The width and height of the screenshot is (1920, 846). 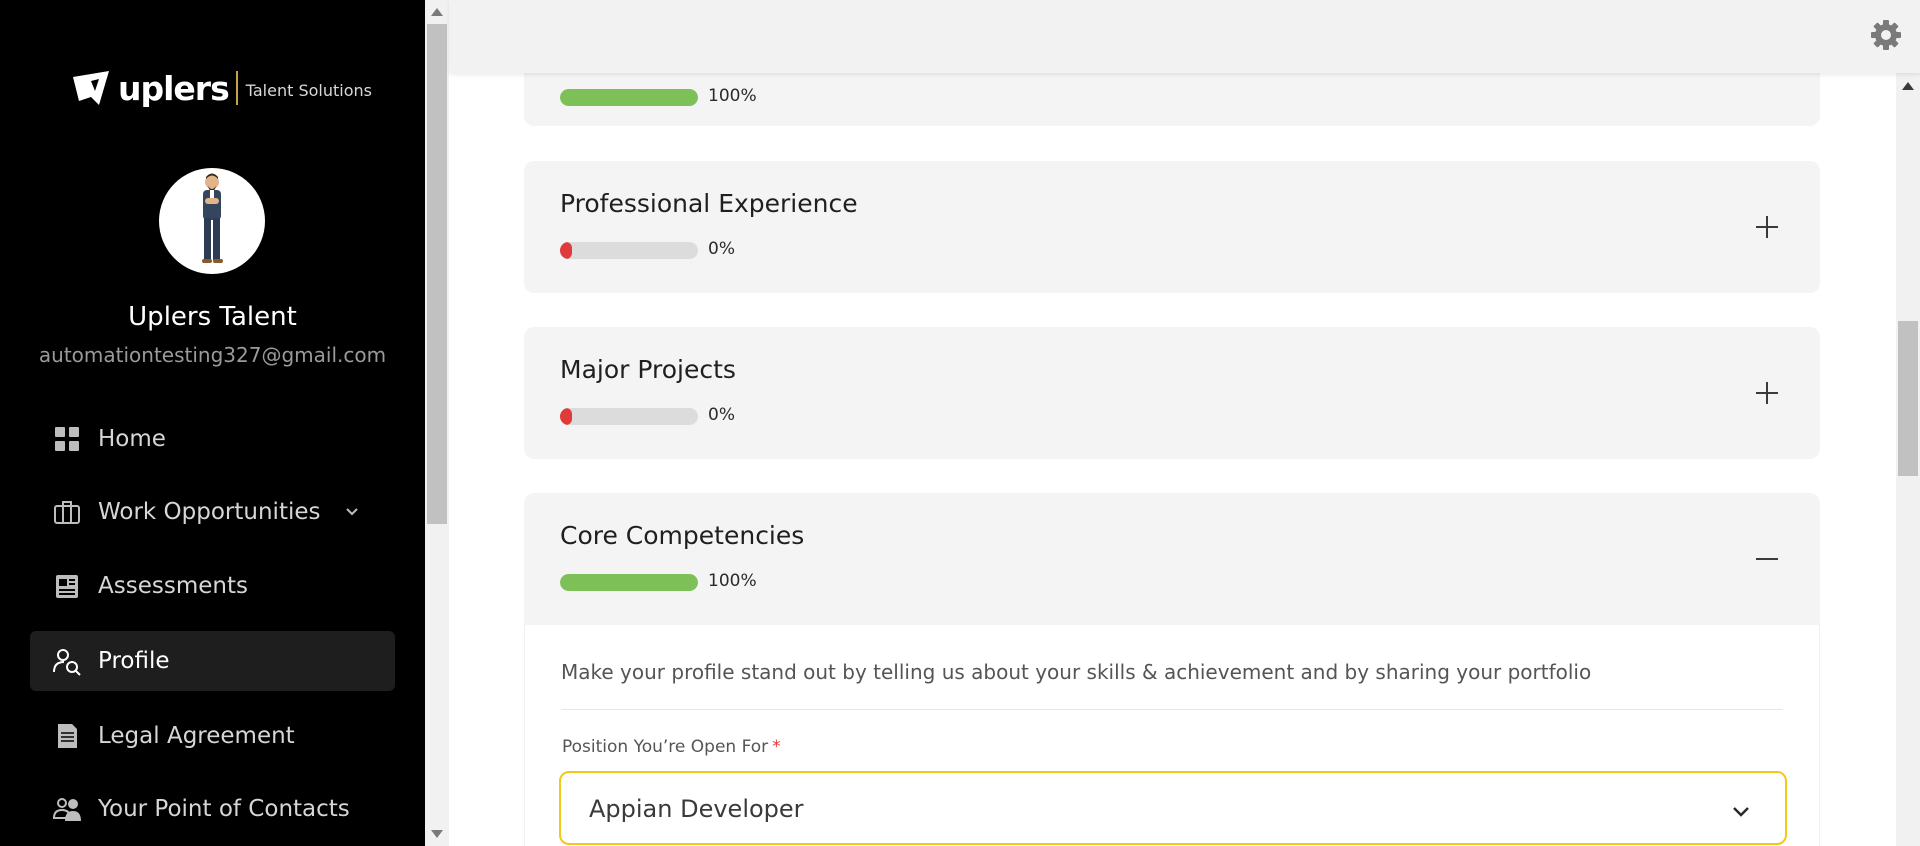 I want to click on nav-item-home: Home, so click(x=212, y=439).